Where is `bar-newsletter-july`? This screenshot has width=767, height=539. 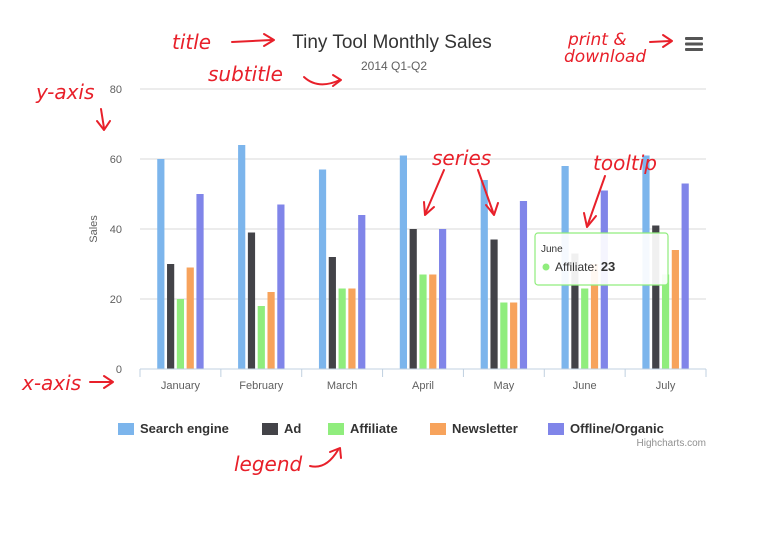
bar-newsletter-july is located at coordinates (675, 309).